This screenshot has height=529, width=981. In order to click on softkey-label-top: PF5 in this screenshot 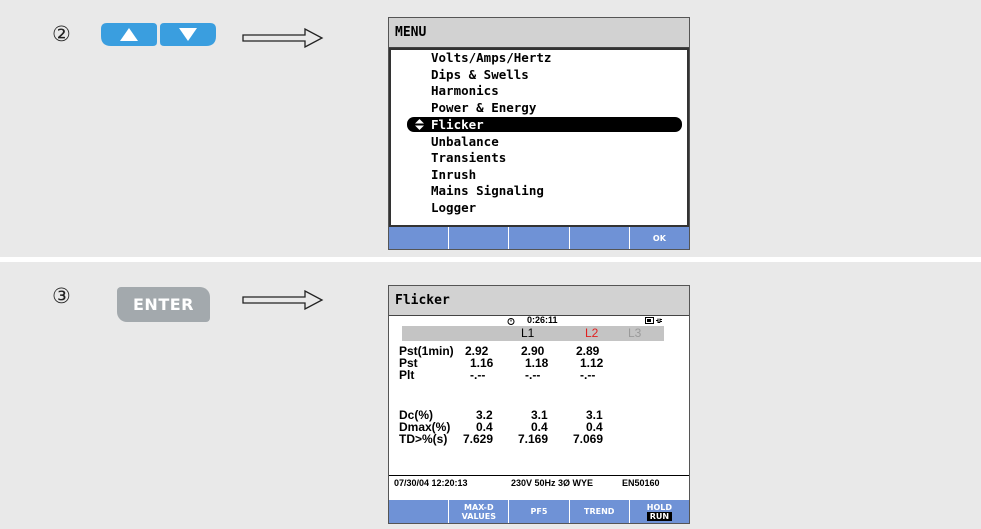, I will do `click(539, 511)`.